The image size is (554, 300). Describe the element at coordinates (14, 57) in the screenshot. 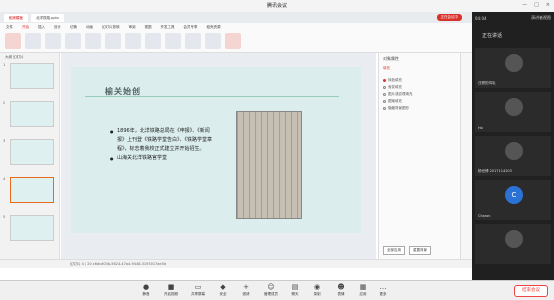

I see `thumb-pane-header: 大纲 幻灯片` at that location.